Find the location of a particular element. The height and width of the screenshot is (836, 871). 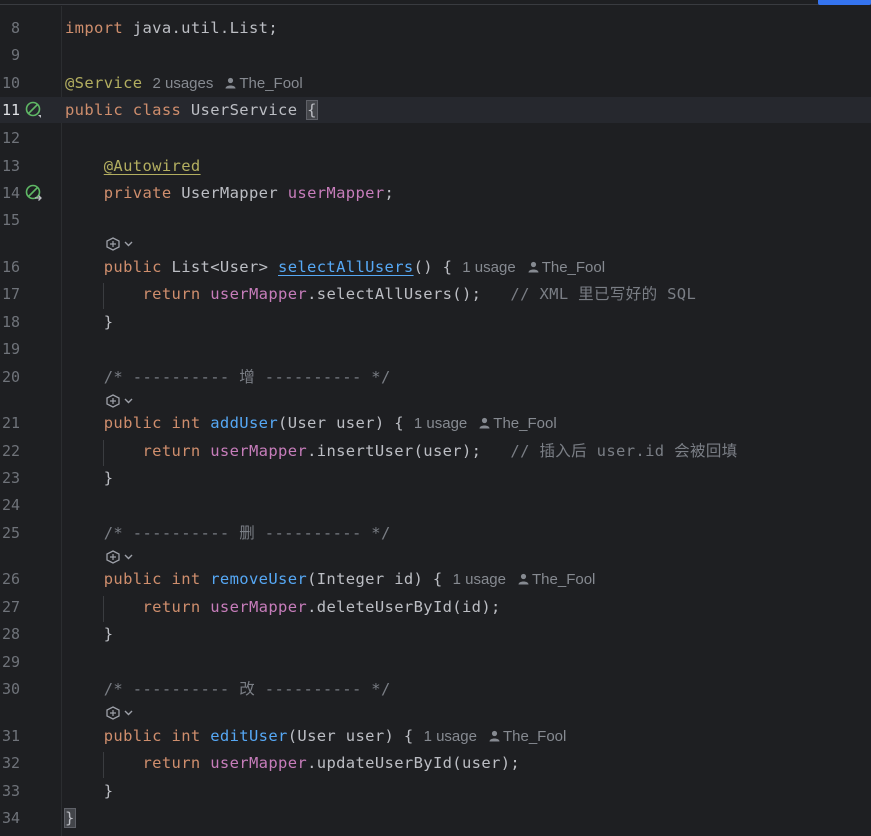

class-name: UserService is located at coordinates (249, 110).